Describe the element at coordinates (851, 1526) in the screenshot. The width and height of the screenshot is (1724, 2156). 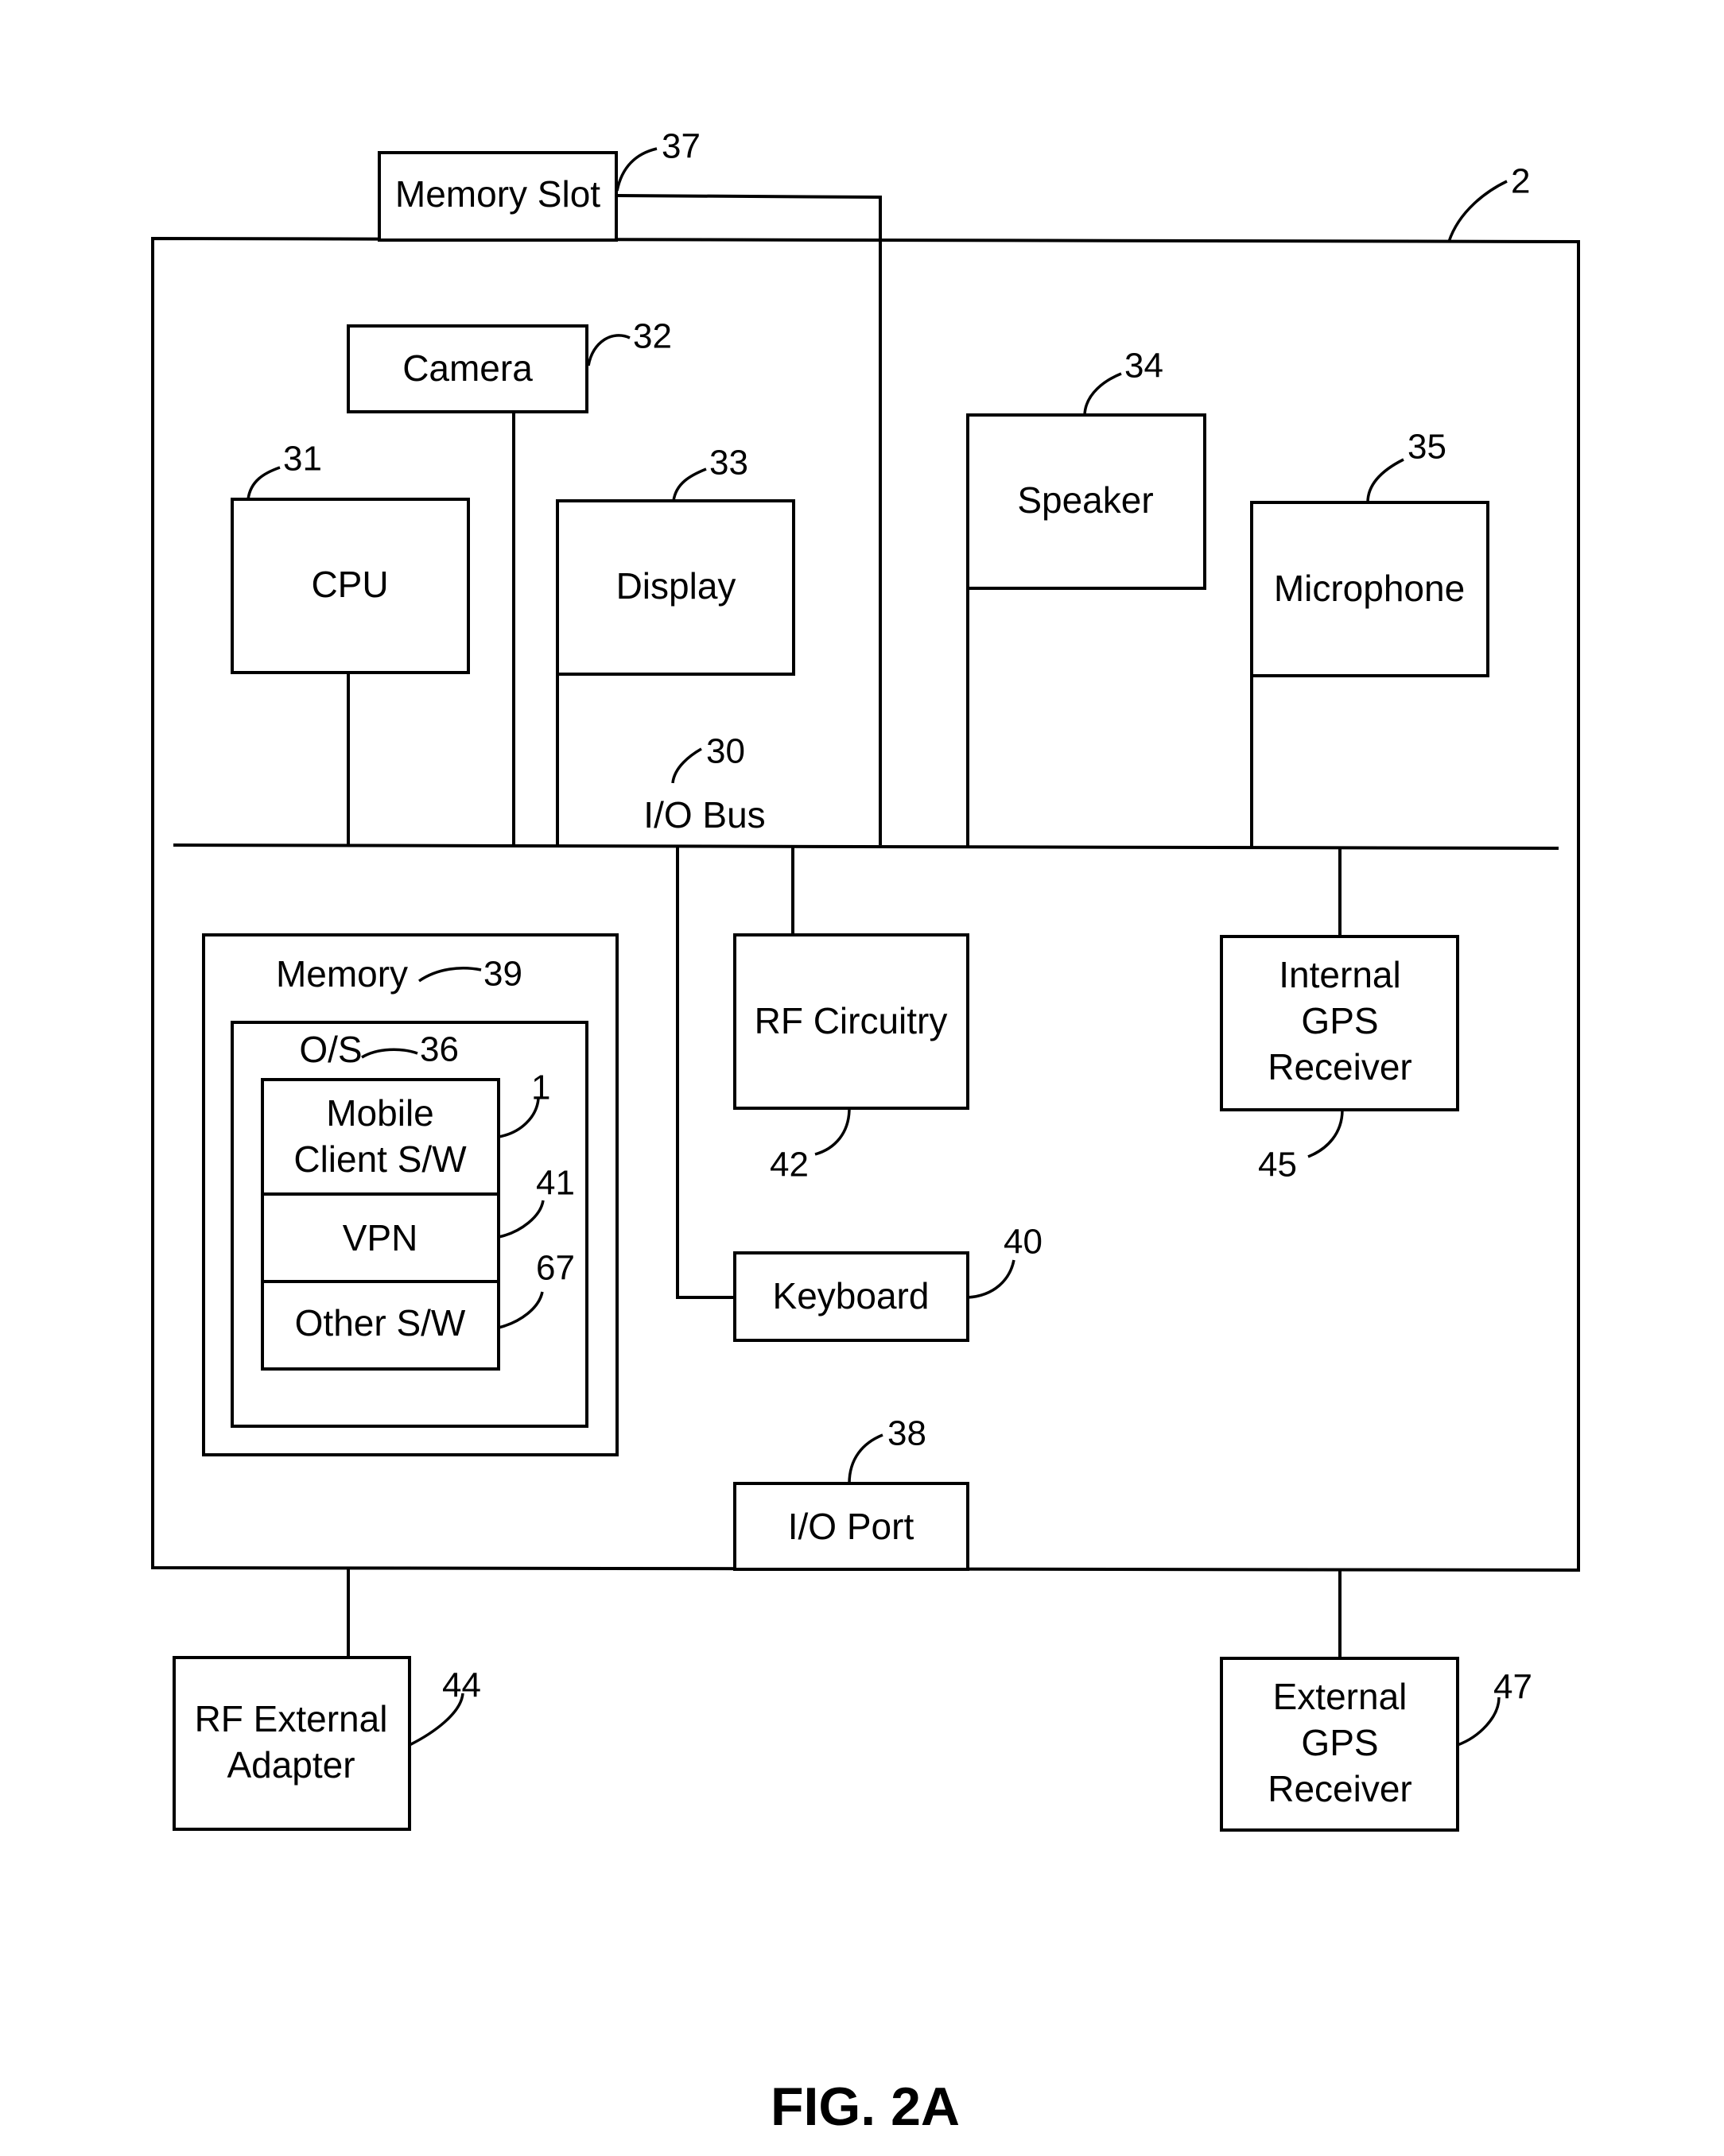
I see `io-port-label: I/O Port` at that location.